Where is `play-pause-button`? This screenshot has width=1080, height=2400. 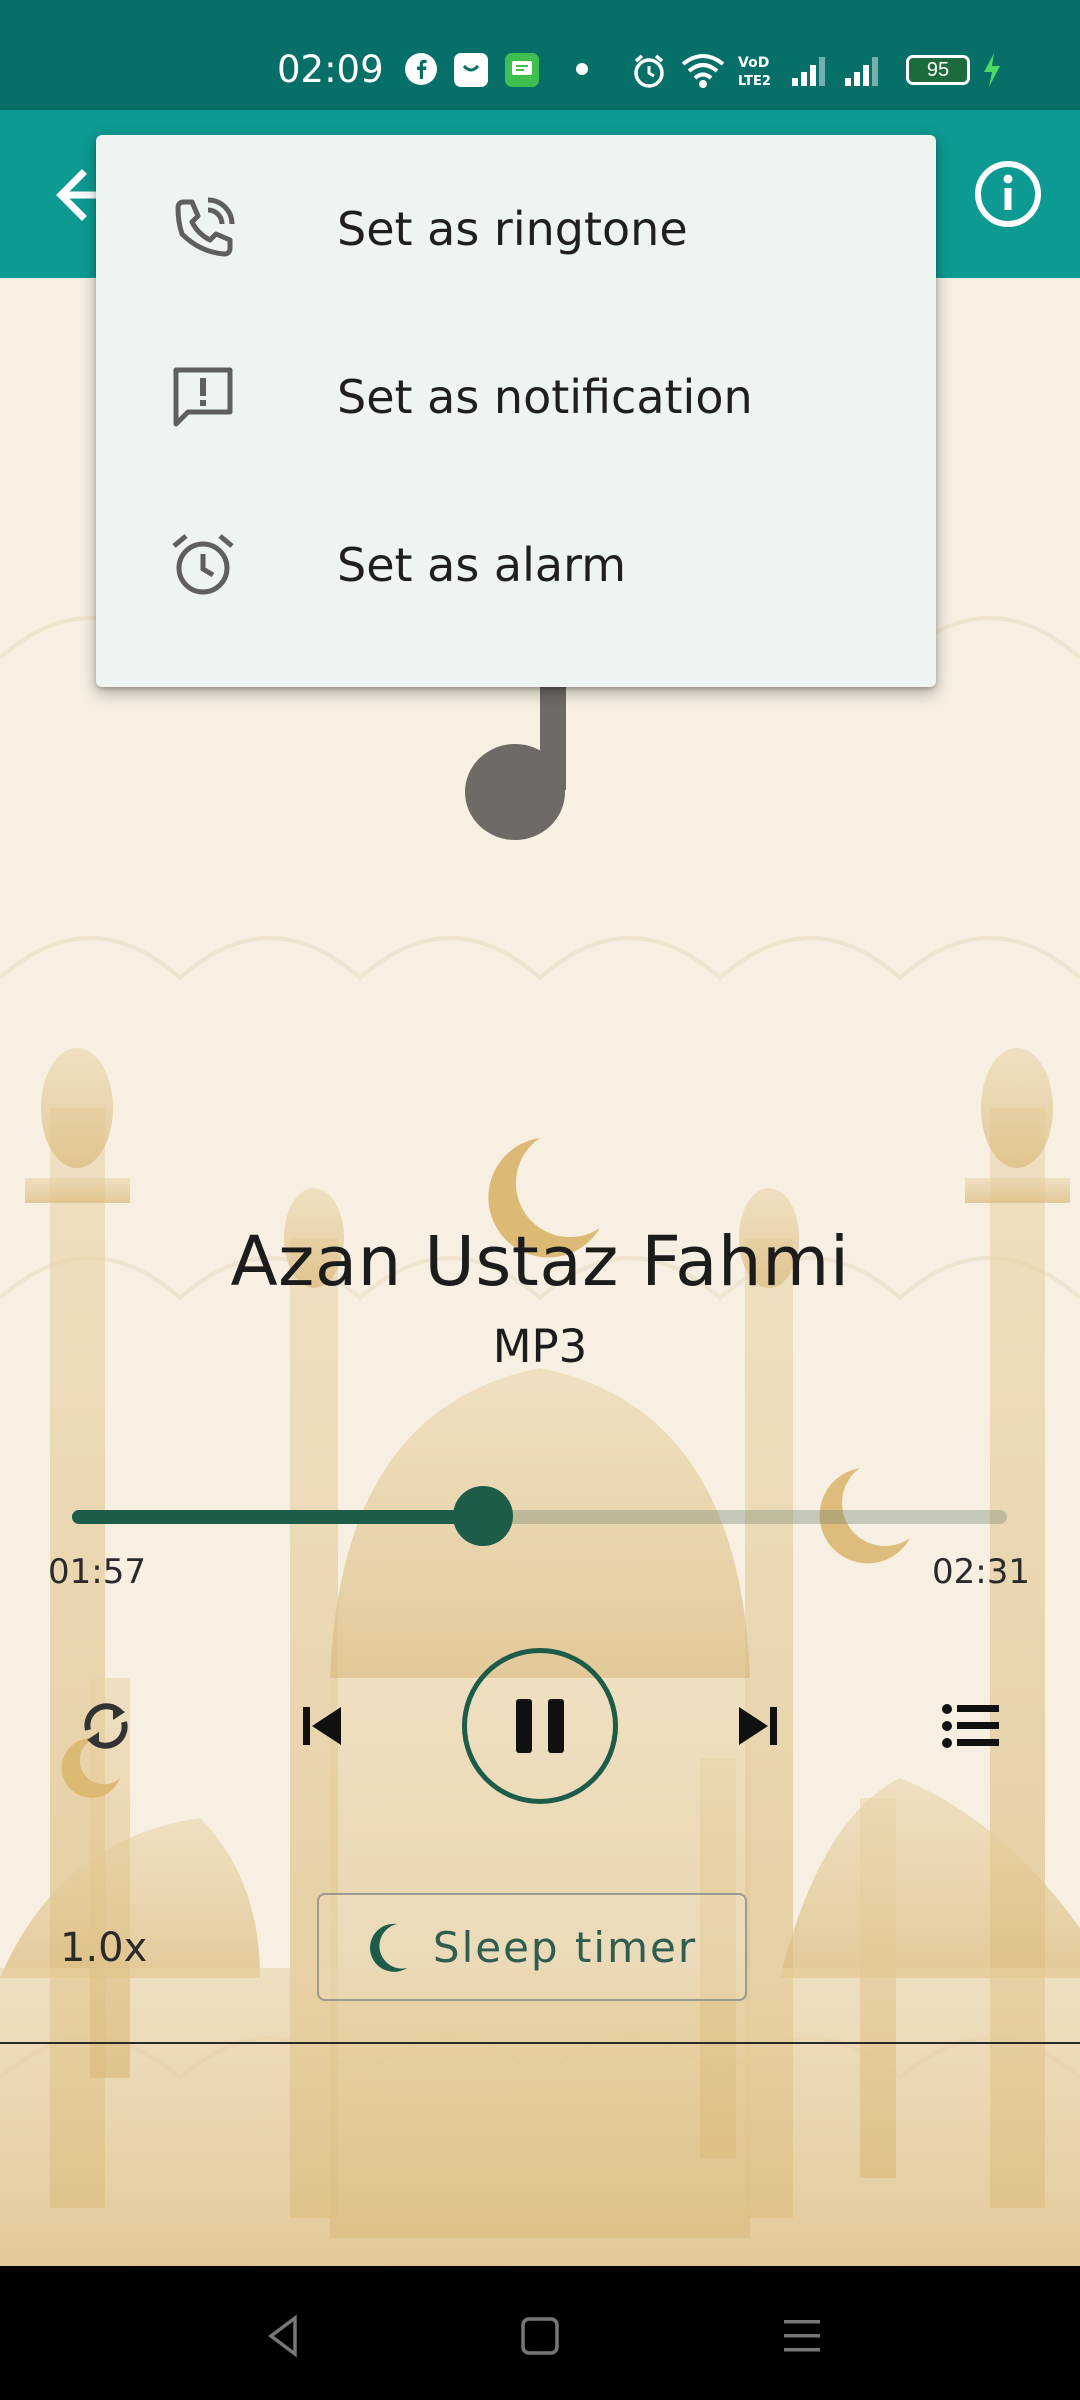 play-pause-button is located at coordinates (540, 1726).